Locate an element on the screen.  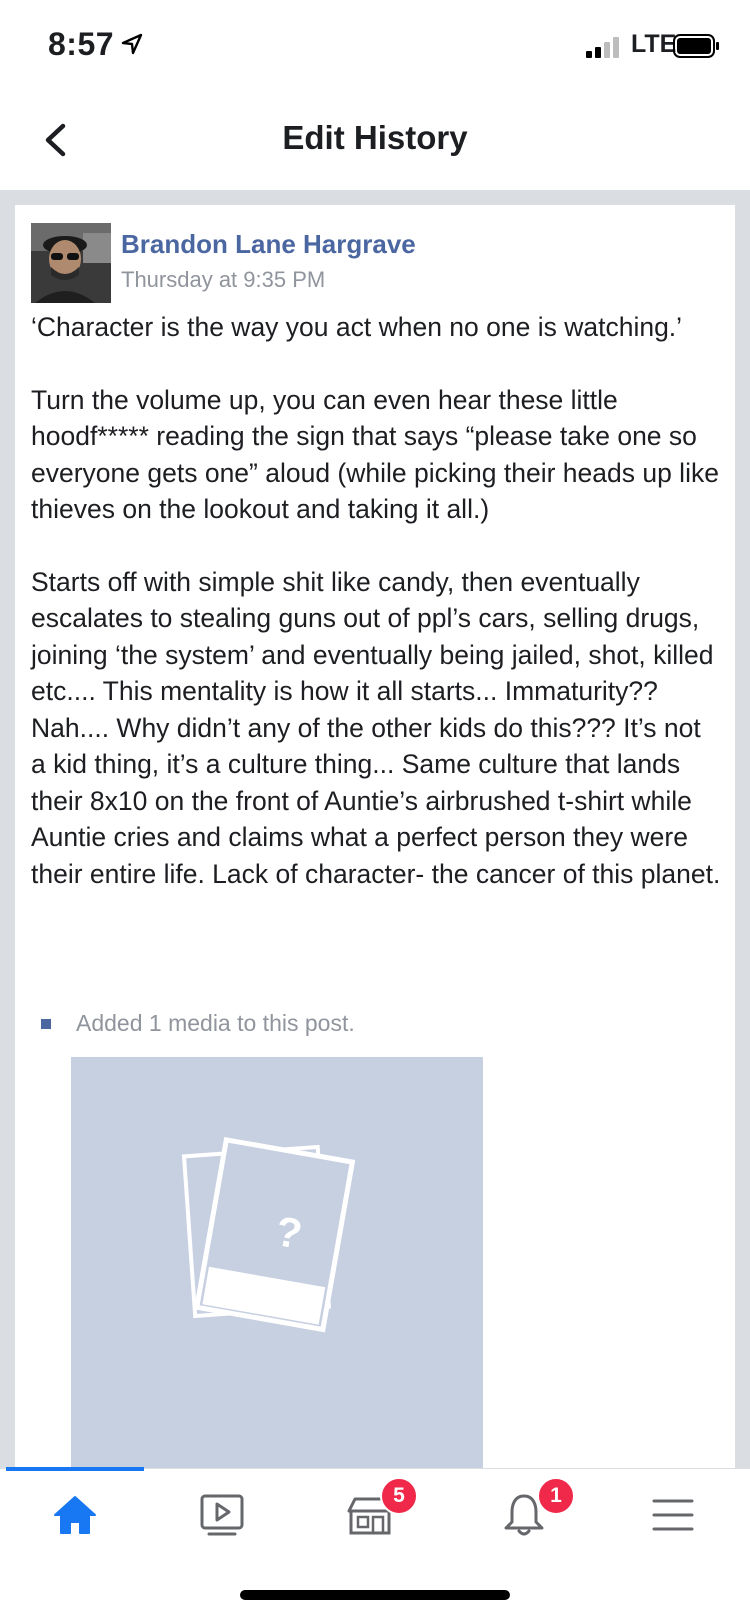
active-tab-indicator is located at coordinates (75, 1469).